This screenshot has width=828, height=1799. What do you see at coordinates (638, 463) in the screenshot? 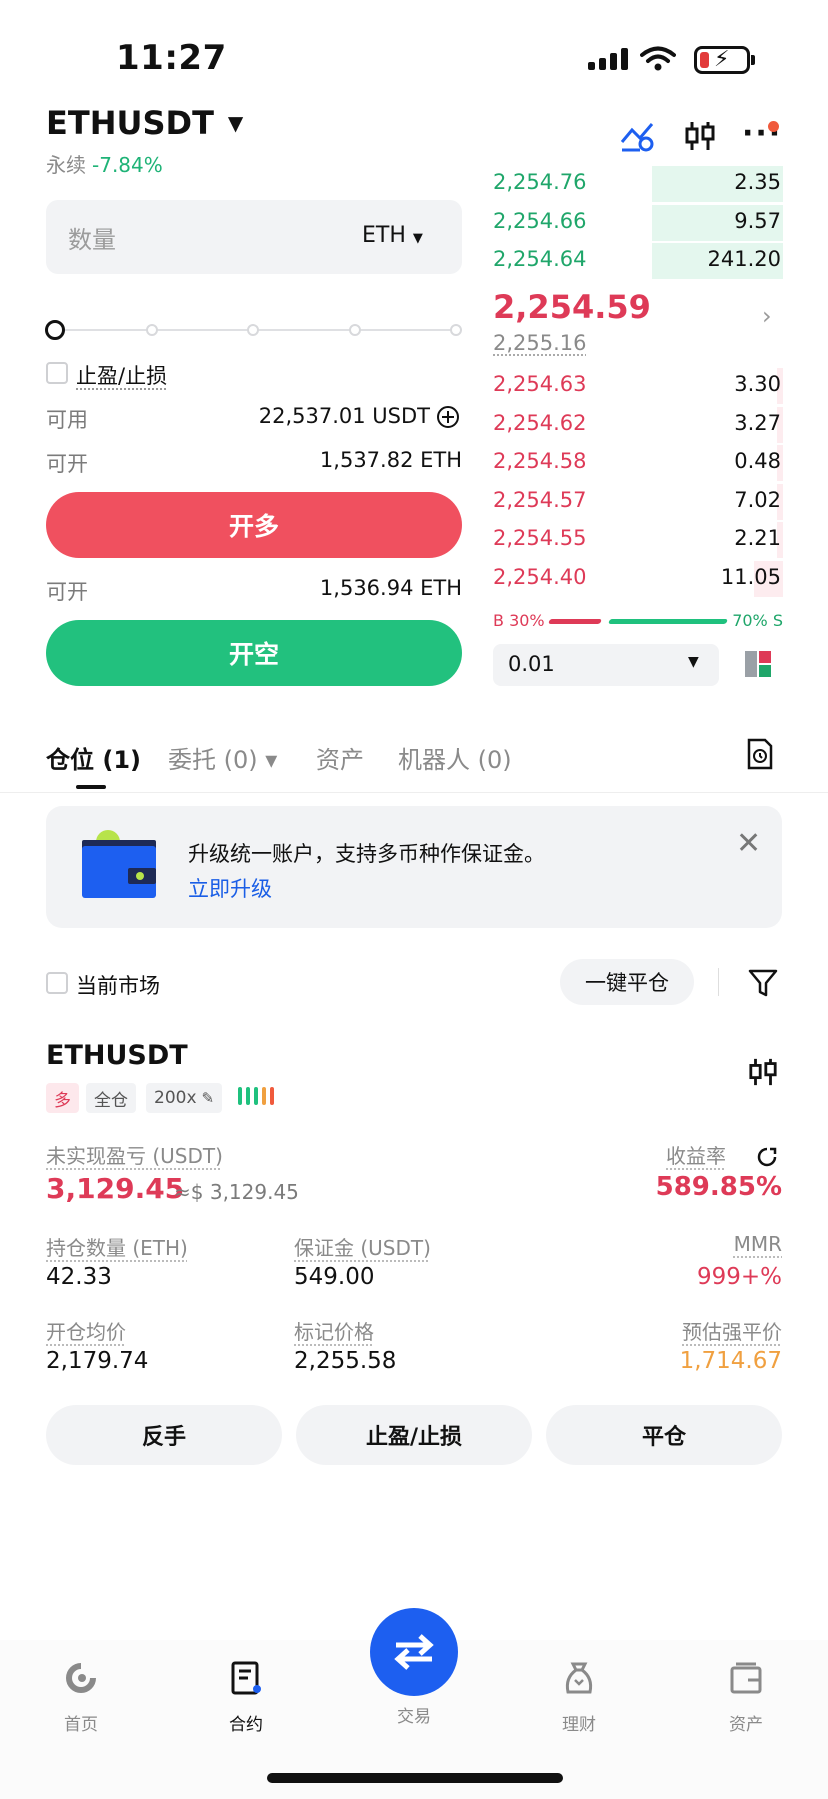
I see `bid-row: 2,254.58 0.48` at bounding box center [638, 463].